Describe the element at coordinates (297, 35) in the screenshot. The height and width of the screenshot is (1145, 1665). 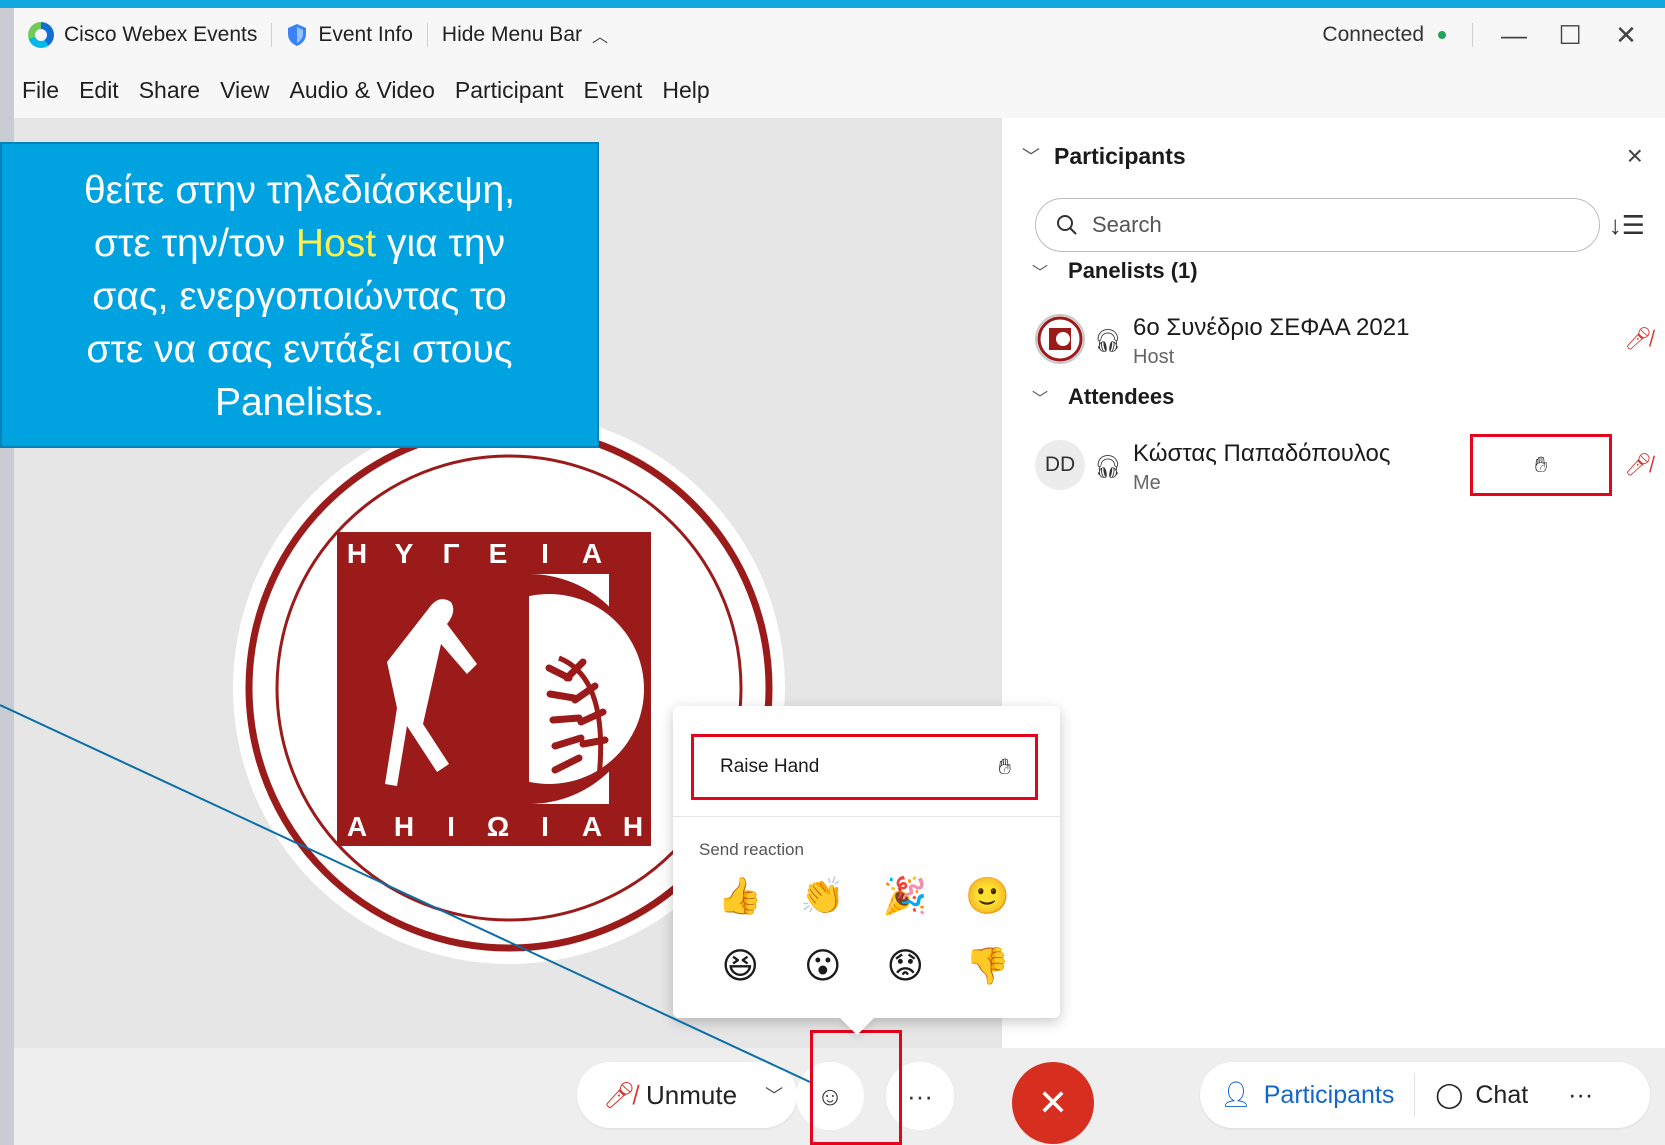
I see `shield-icon` at that location.